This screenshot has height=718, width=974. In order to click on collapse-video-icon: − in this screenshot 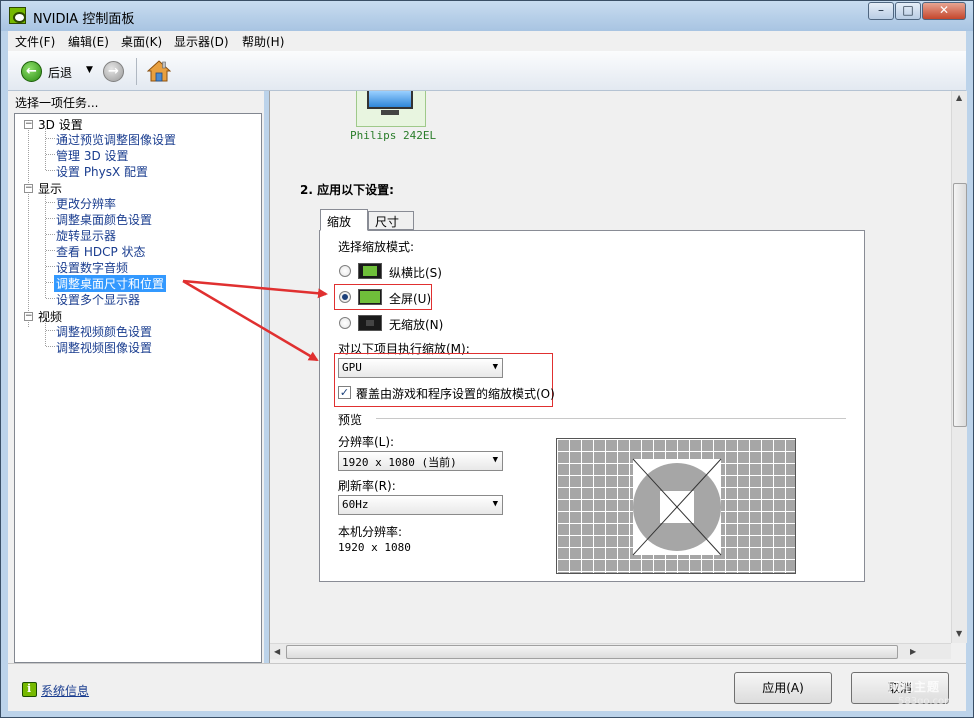, I will do `click(28, 316)`.